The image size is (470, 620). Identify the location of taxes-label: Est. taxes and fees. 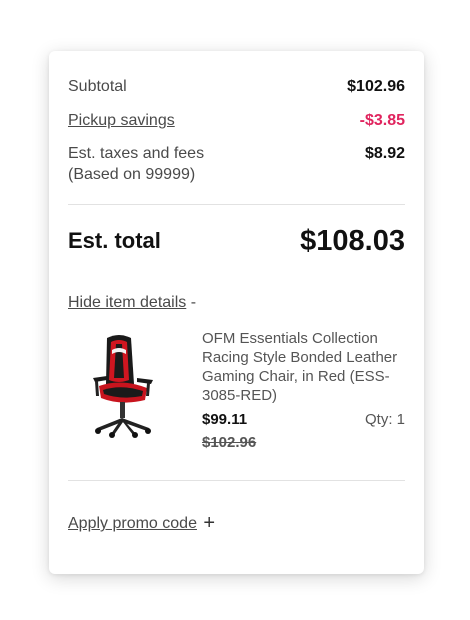
(136, 153).